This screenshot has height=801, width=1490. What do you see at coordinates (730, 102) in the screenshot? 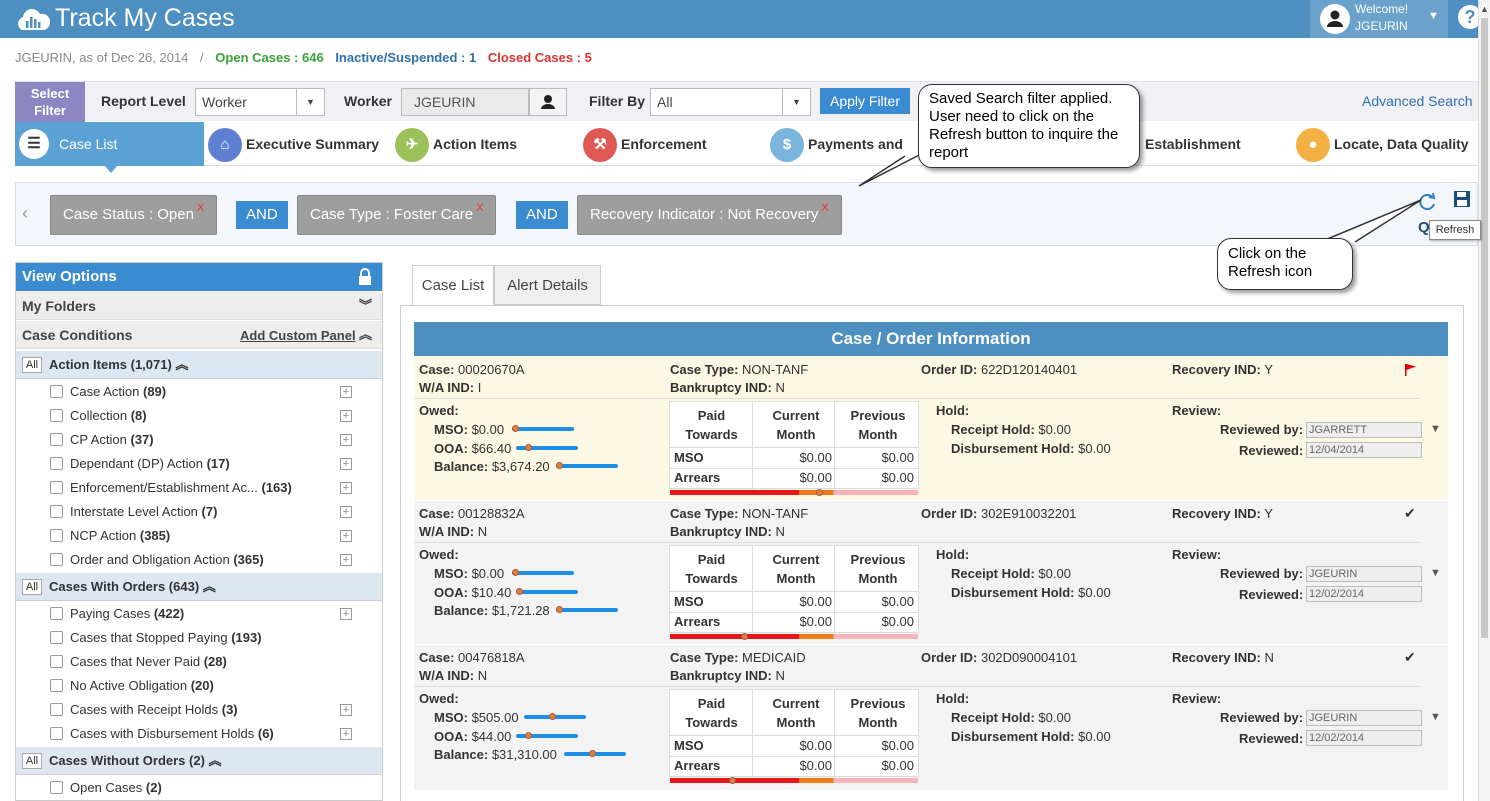
I see `filter-by-select: All ▼` at bounding box center [730, 102].